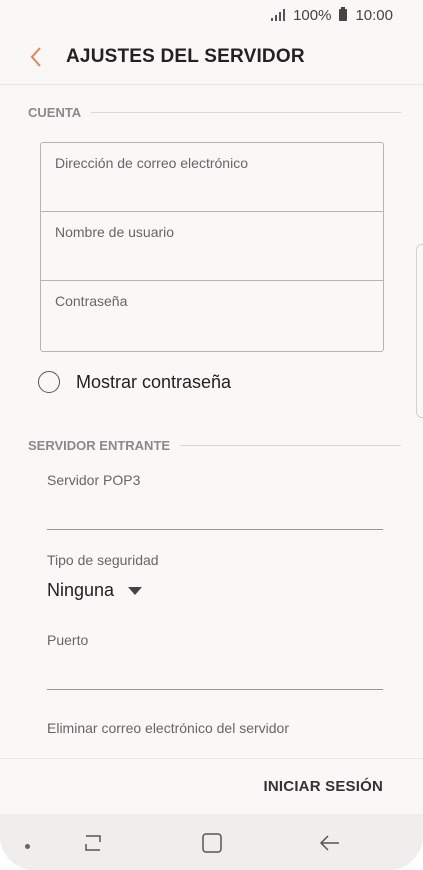 The width and height of the screenshot is (423, 870). I want to click on checkbox-icon, so click(49, 382).